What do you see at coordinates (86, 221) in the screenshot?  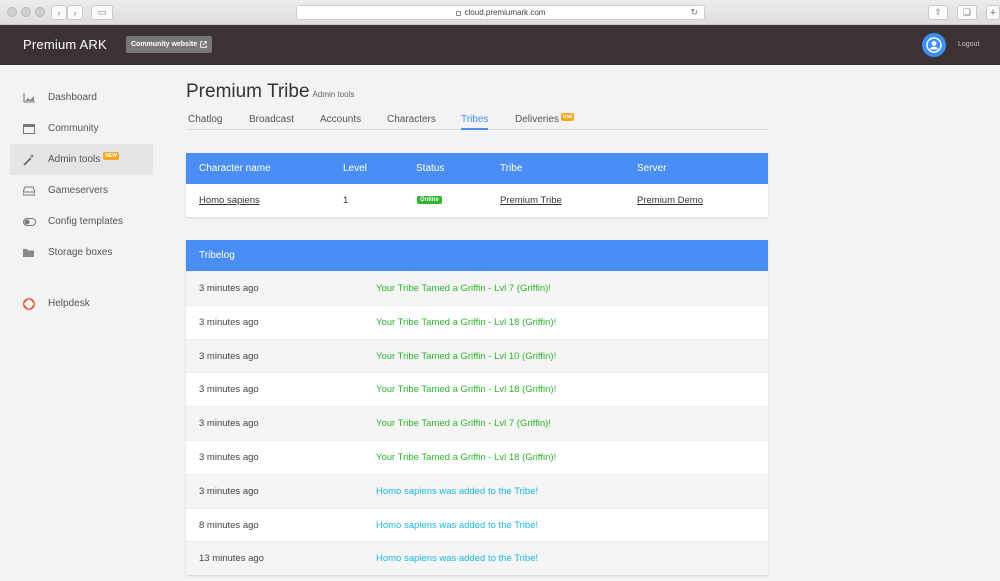 I see `sidebar-item-label: Config templates` at bounding box center [86, 221].